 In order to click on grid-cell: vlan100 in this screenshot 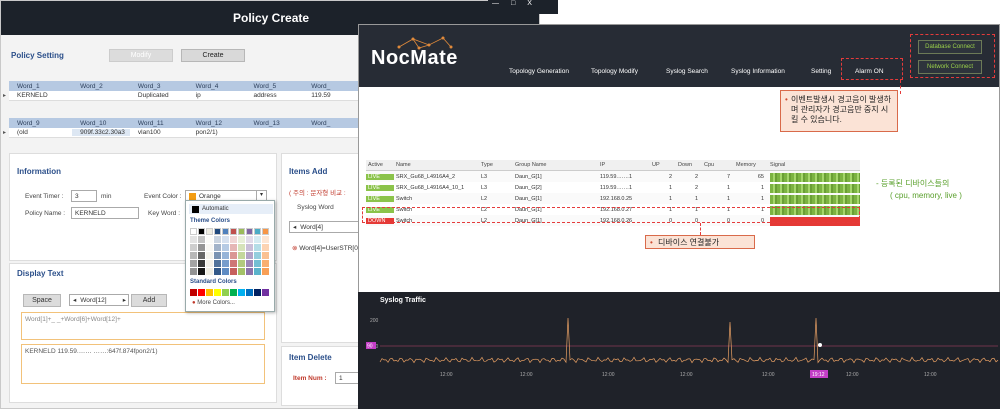, I will do `click(159, 132)`.